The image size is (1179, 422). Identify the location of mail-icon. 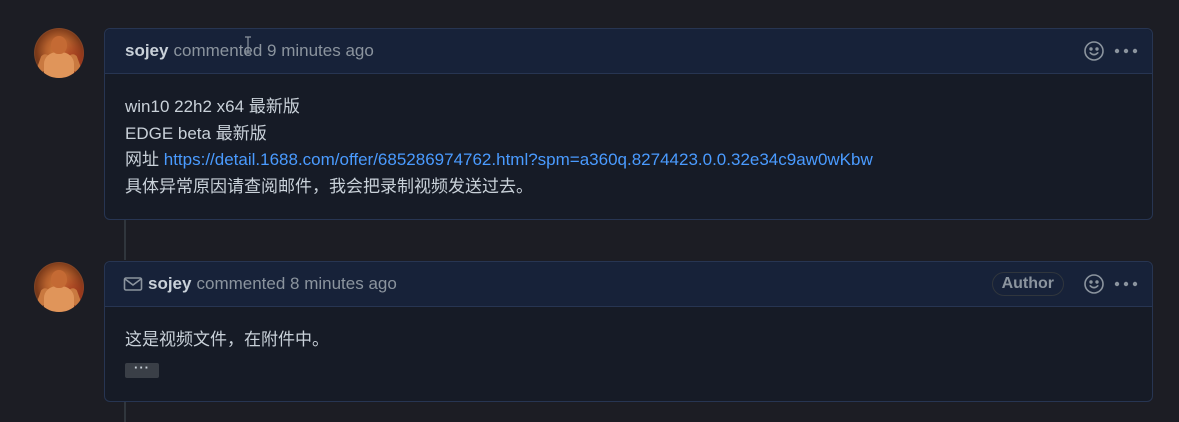
(133, 284).